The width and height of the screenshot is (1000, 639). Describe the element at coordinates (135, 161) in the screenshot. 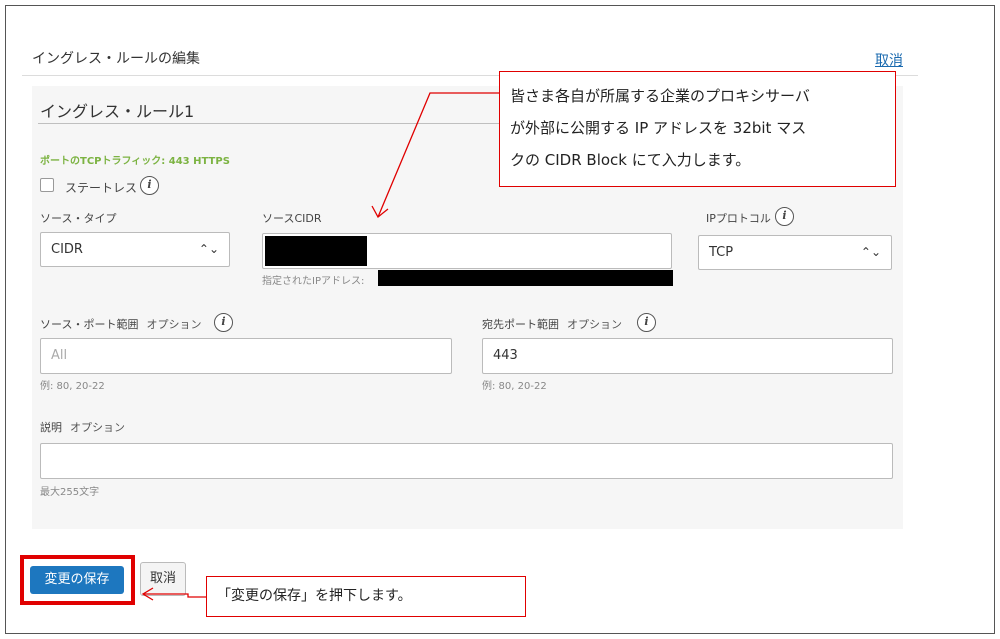

I see `traffic-summary: ポートのTCPトラフィック: 443 HTTPS` at that location.